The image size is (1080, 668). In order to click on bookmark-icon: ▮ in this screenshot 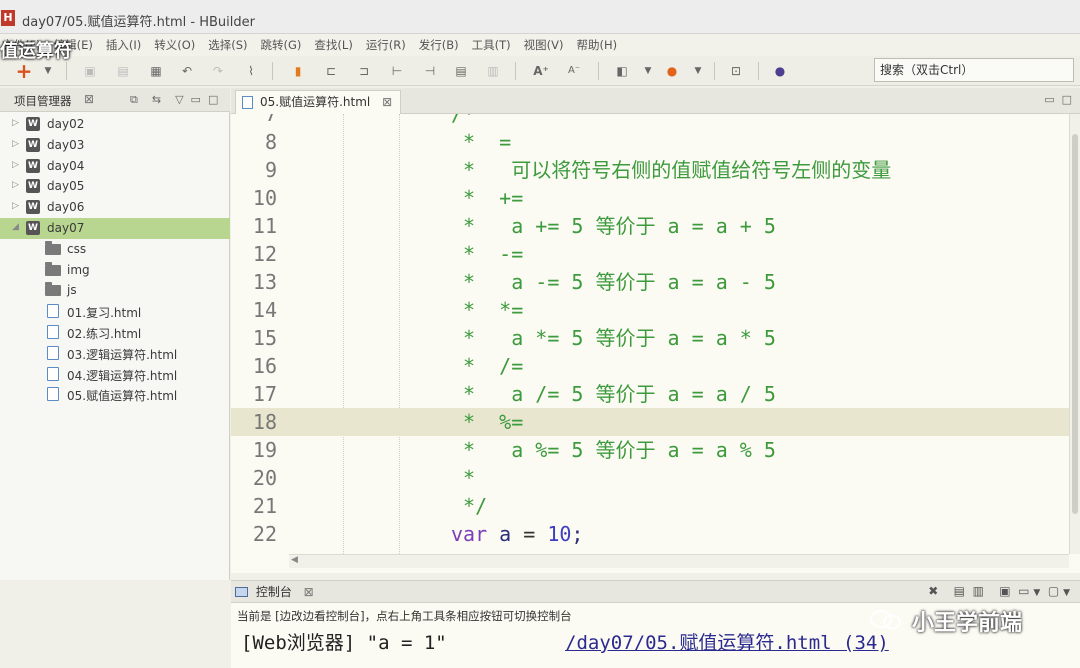, I will do `click(298, 71)`.